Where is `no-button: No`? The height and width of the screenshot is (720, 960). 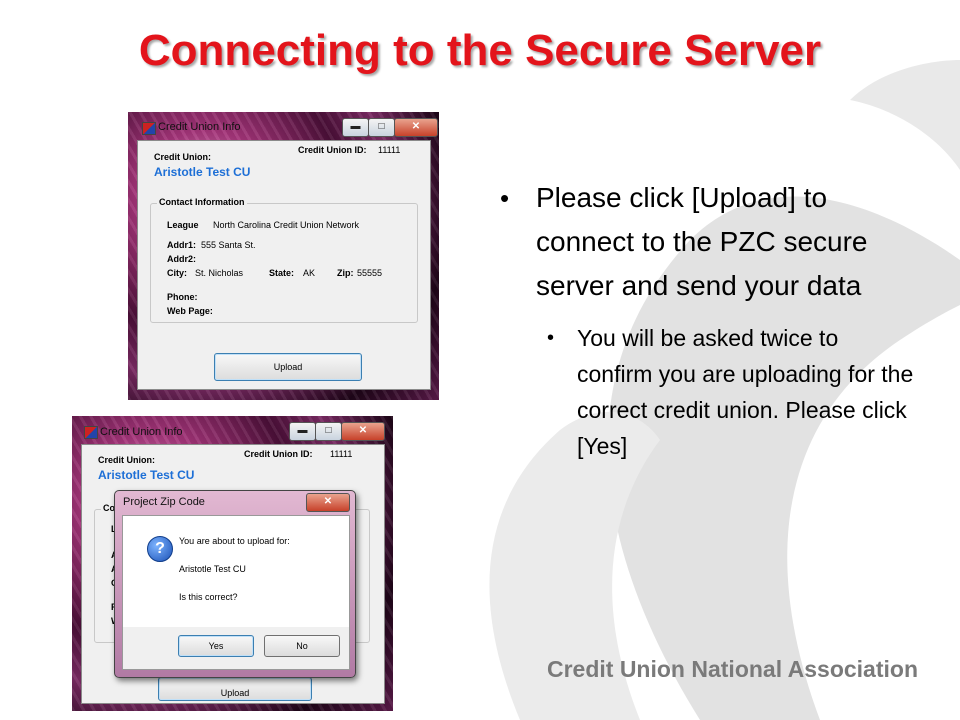 no-button: No is located at coordinates (302, 646).